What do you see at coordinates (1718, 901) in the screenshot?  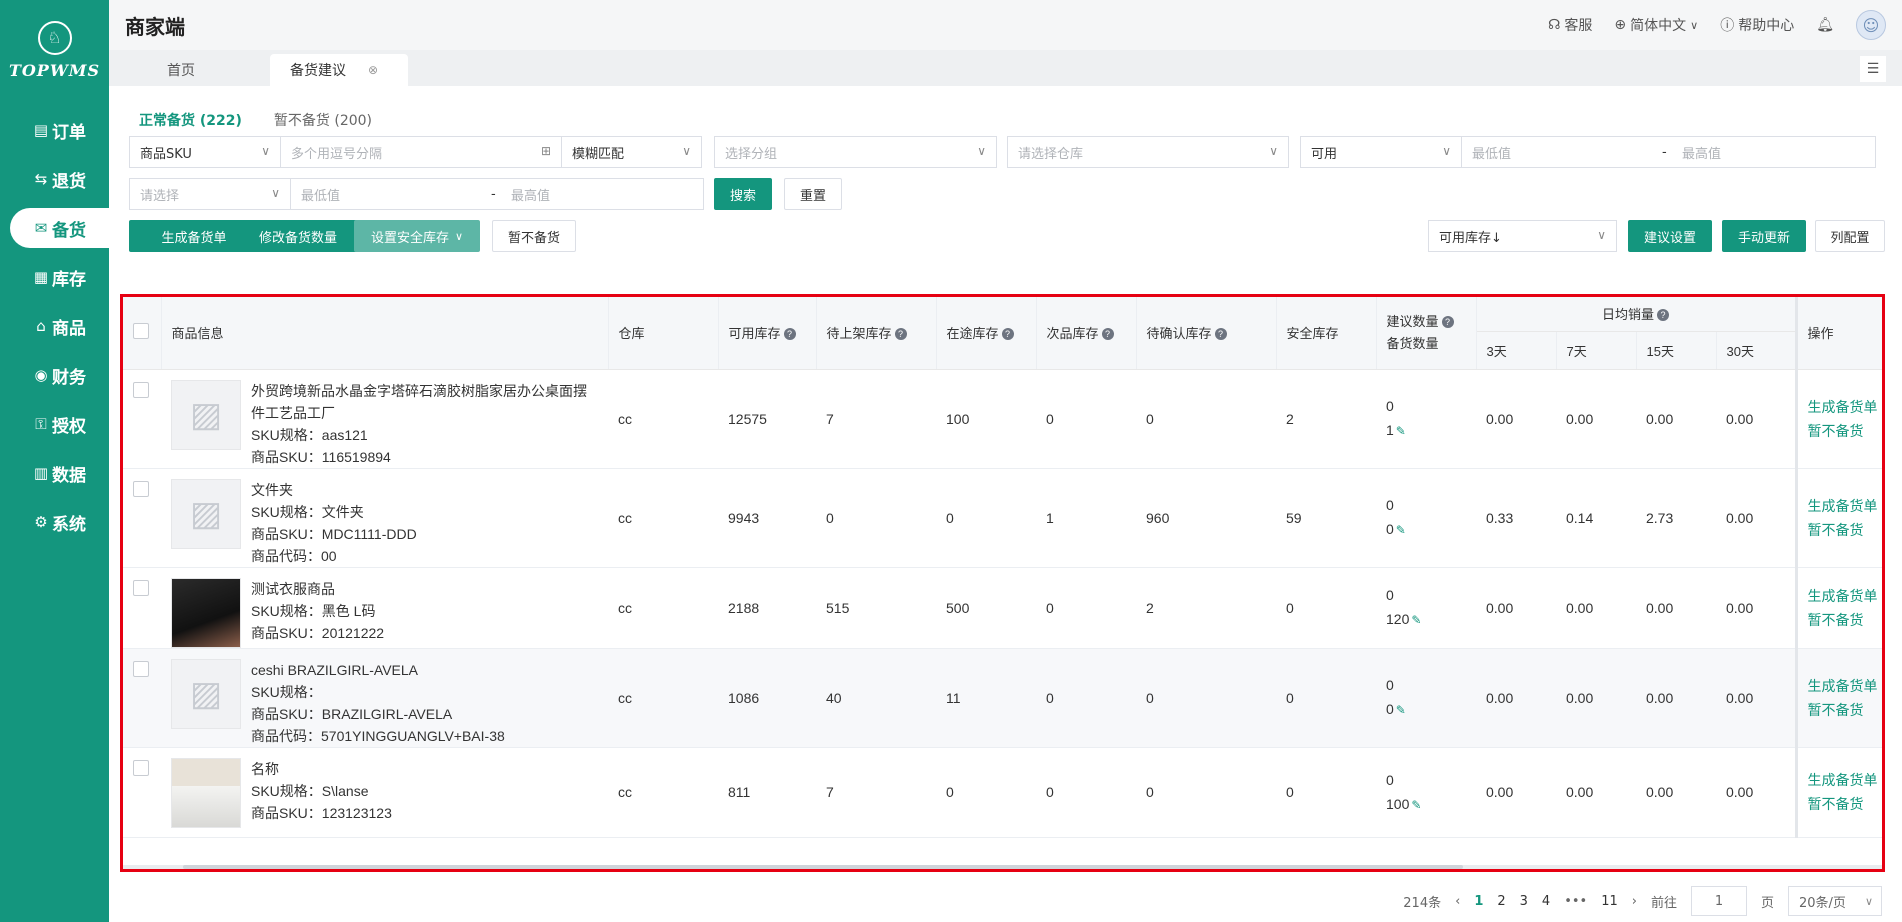 I see `goto-page-input: 1` at bounding box center [1718, 901].